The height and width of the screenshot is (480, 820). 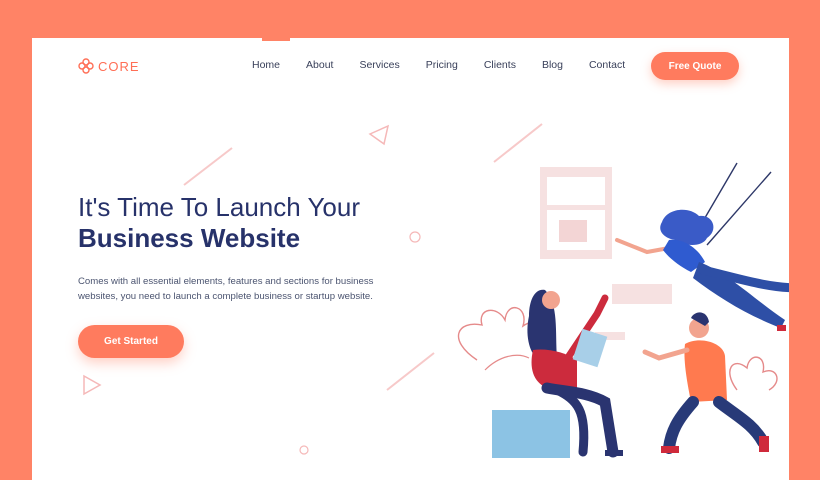 I want to click on get-started-button: Get Started, so click(x=131, y=341).